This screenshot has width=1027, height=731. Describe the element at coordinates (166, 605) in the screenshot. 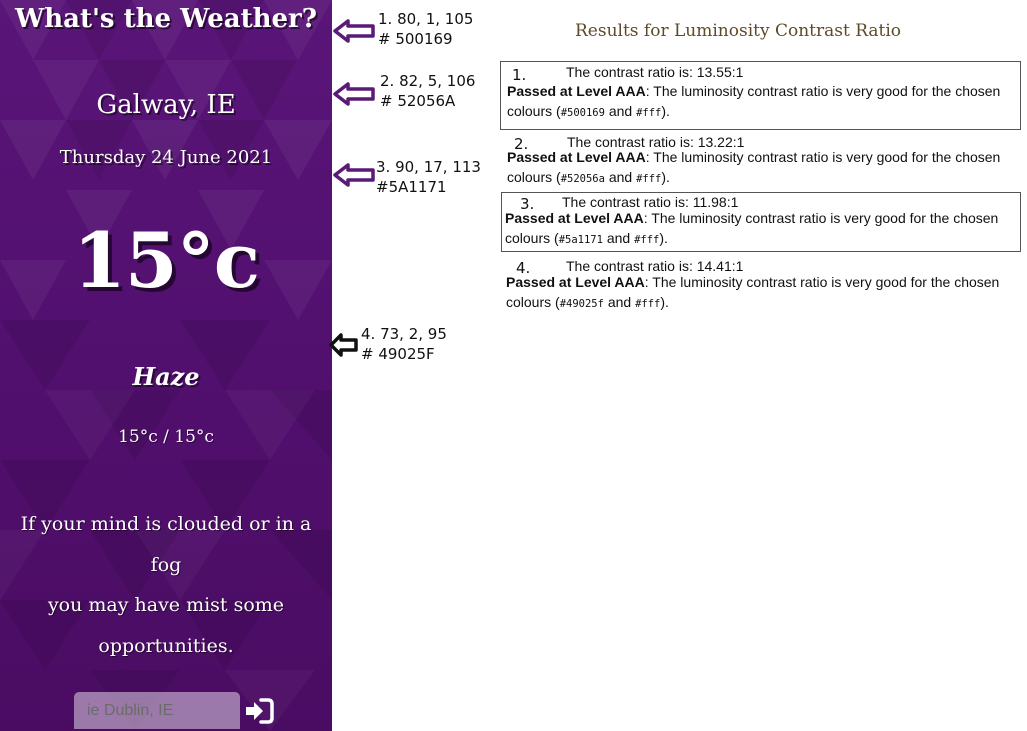

I see `quote-line: you may have mist some` at that location.